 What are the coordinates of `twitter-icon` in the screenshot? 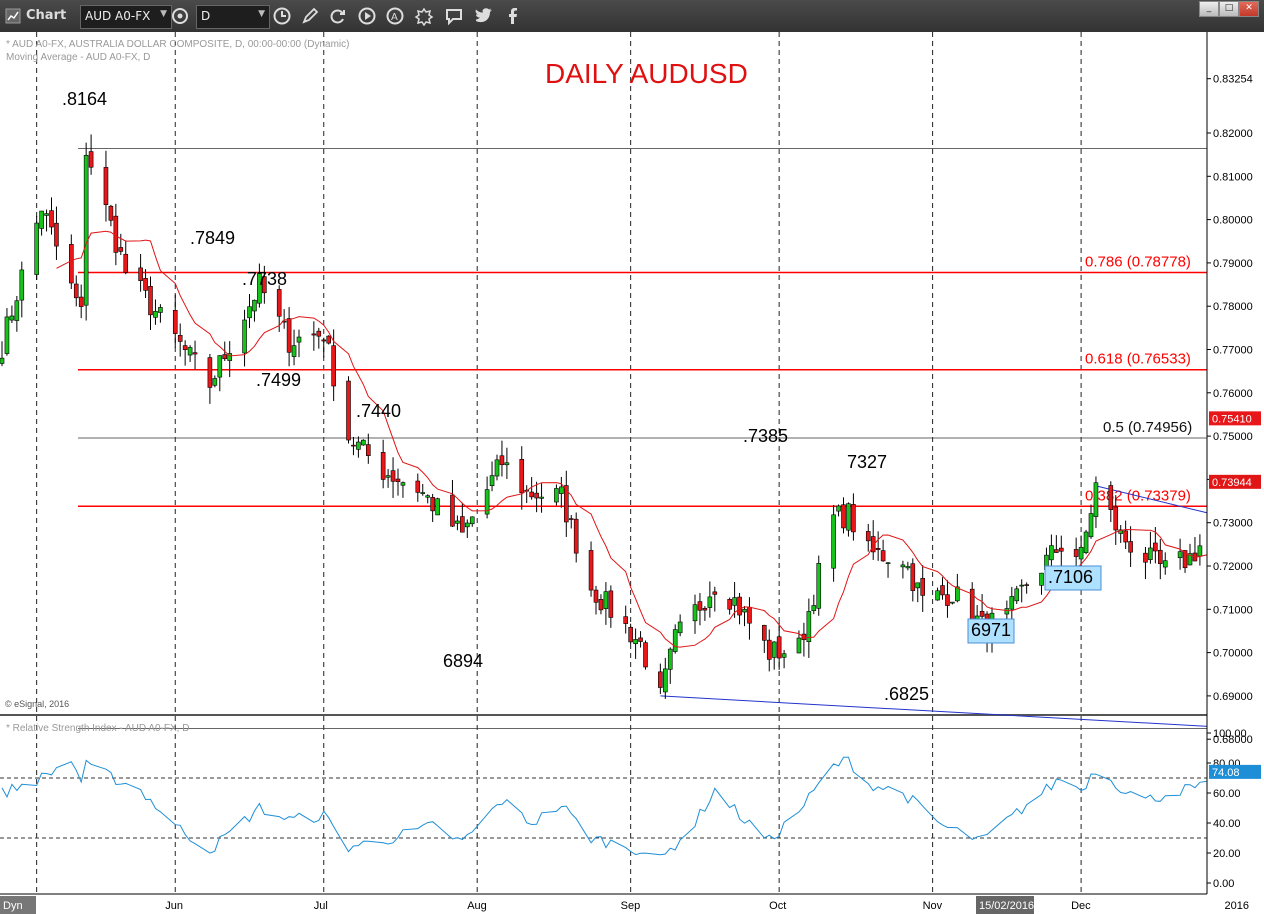 It's located at (484, 16).